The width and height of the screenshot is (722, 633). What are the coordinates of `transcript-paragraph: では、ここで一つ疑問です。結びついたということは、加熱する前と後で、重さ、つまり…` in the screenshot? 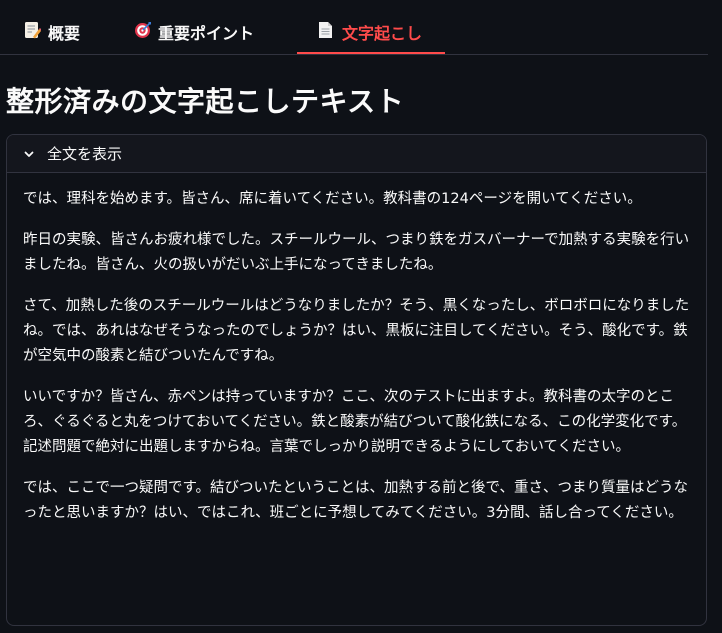 It's located at (355, 500).